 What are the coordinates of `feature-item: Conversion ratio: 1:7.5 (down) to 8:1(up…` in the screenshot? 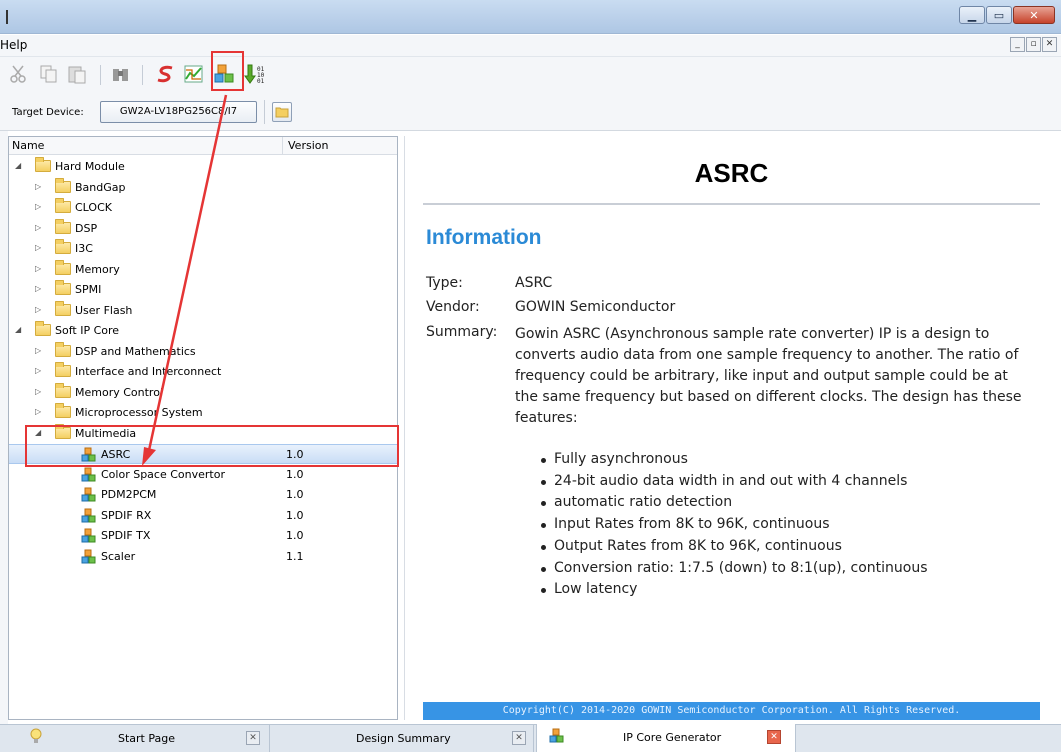 It's located at (733, 569).